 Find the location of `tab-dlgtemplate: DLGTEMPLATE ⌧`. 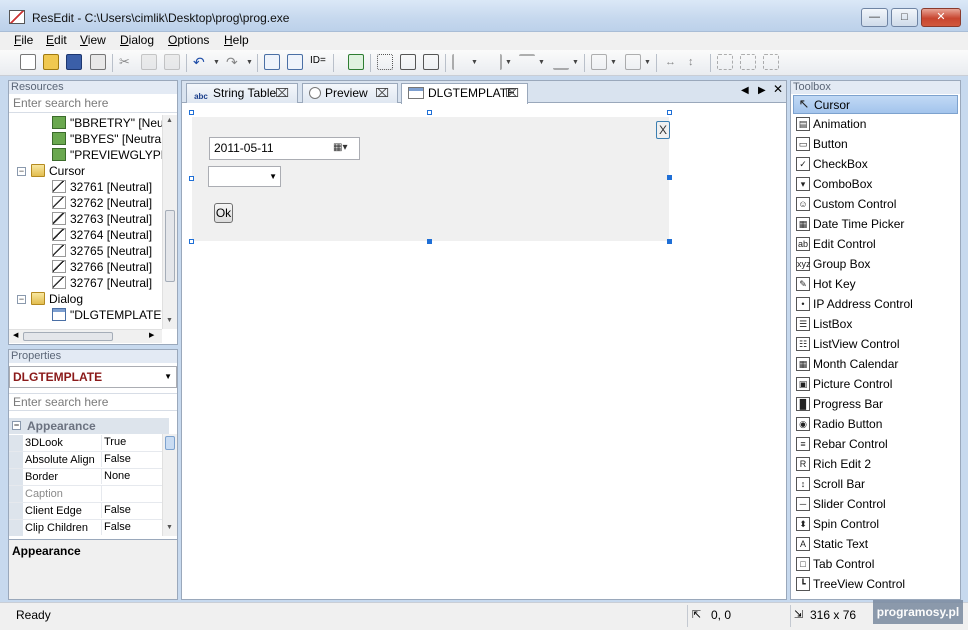

tab-dlgtemplate: DLGTEMPLATE ⌧ is located at coordinates (464, 93).